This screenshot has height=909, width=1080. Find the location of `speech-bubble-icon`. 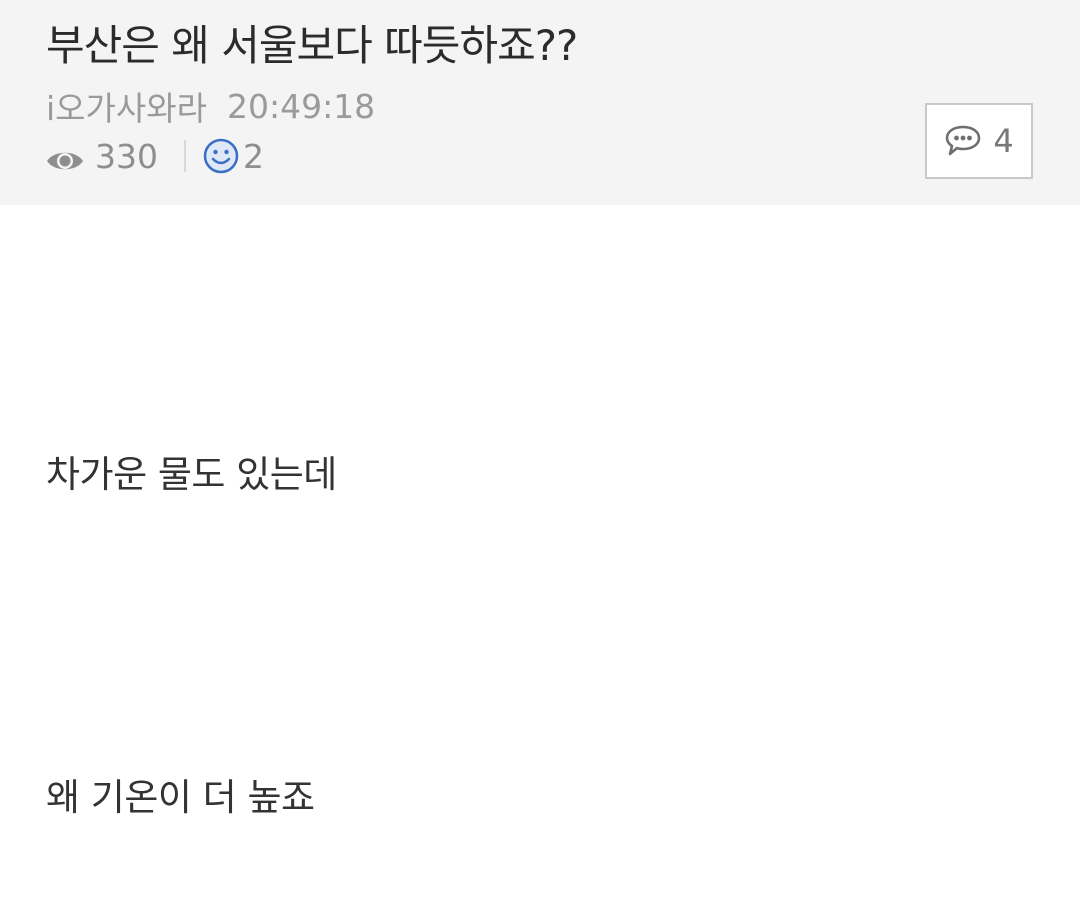

speech-bubble-icon is located at coordinates (963, 141).